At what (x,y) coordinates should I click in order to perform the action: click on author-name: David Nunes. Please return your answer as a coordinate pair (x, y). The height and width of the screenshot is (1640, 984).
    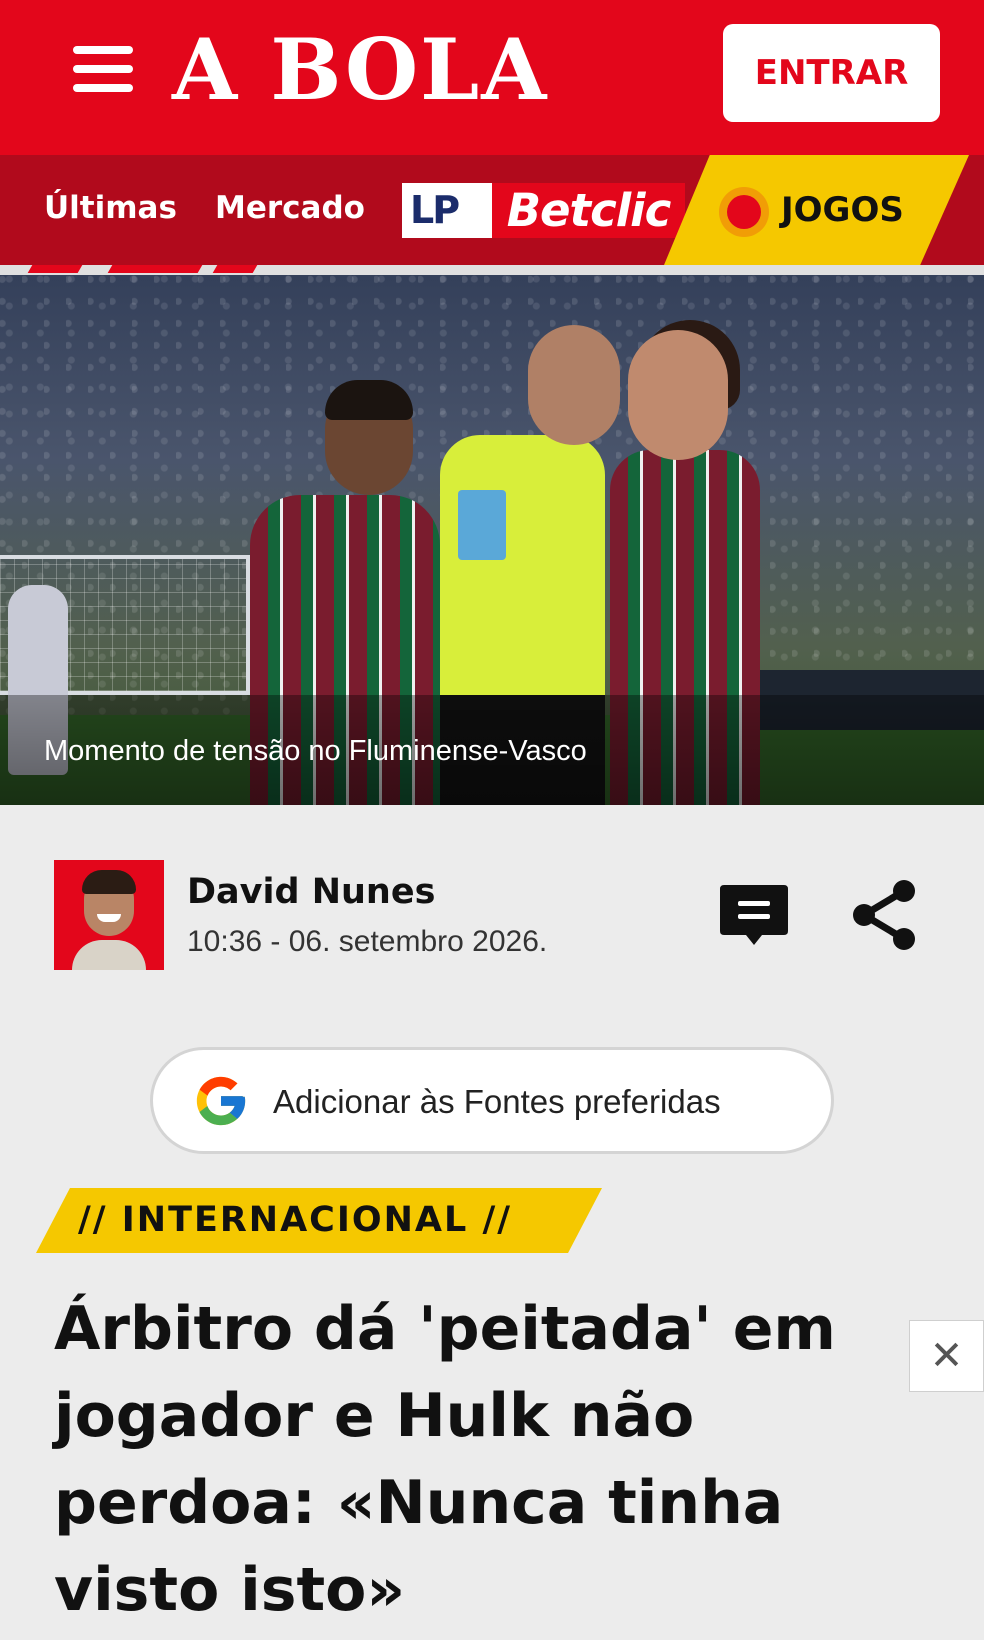
    Looking at the image, I should click on (311, 892).